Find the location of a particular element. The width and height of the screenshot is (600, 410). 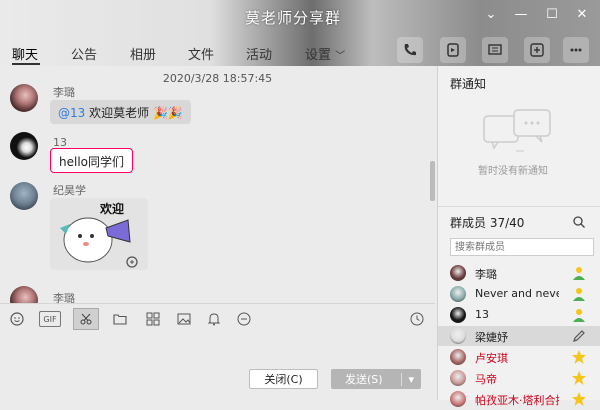

party-popper-icon: 🎉🎉 is located at coordinates (167, 113).